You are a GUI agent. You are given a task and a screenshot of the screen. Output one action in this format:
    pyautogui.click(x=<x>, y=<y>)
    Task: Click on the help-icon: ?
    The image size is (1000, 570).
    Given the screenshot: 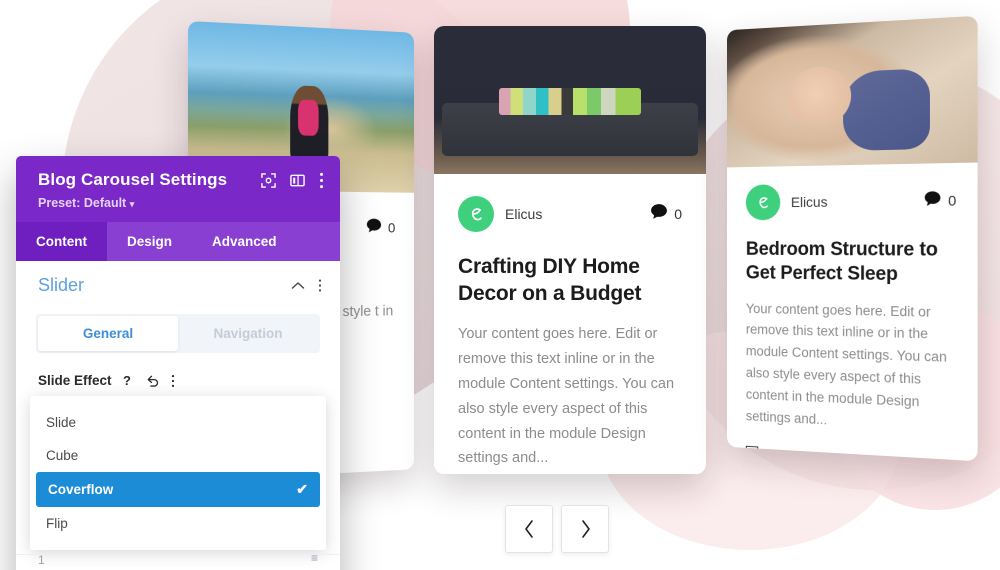 What is the action you would take?
    pyautogui.click(x=129, y=380)
    